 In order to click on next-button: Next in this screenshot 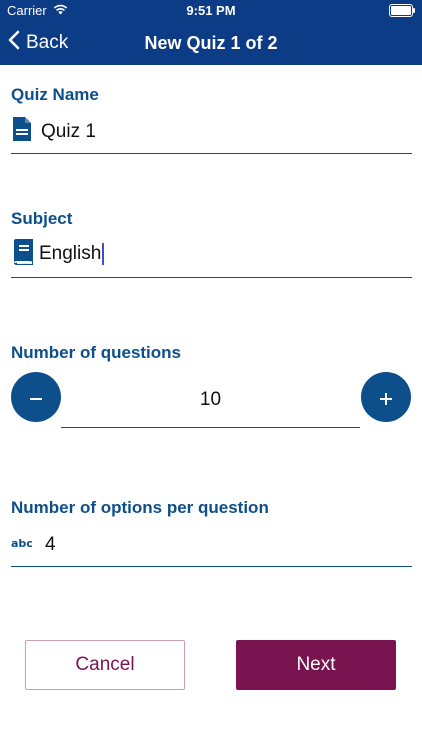, I will do `click(316, 665)`.